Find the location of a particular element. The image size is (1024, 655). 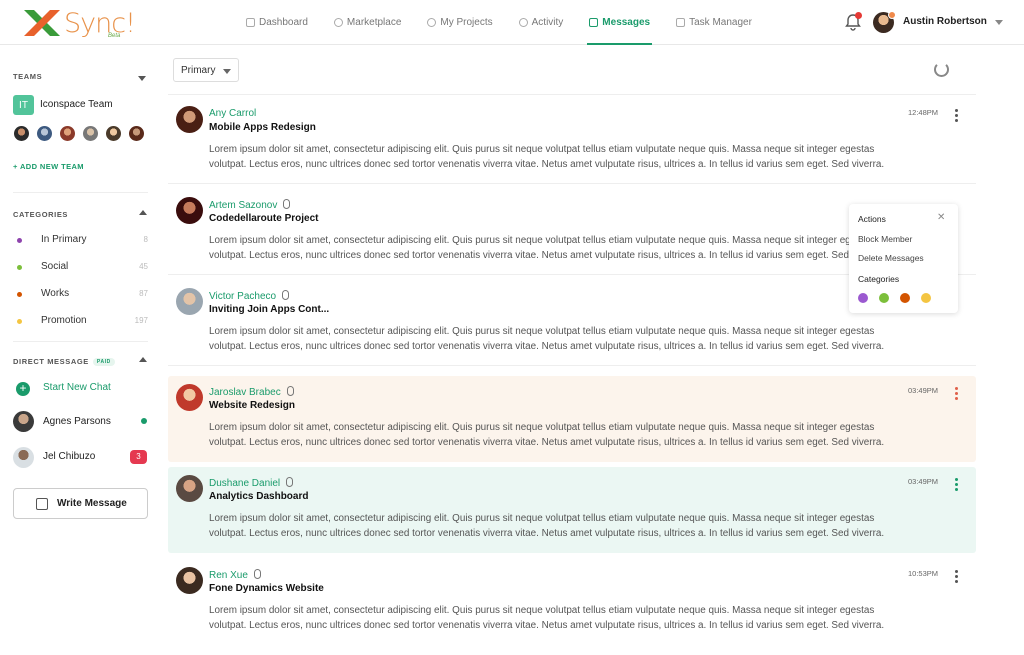

write-message-label: Write Message is located at coordinates (92, 503).